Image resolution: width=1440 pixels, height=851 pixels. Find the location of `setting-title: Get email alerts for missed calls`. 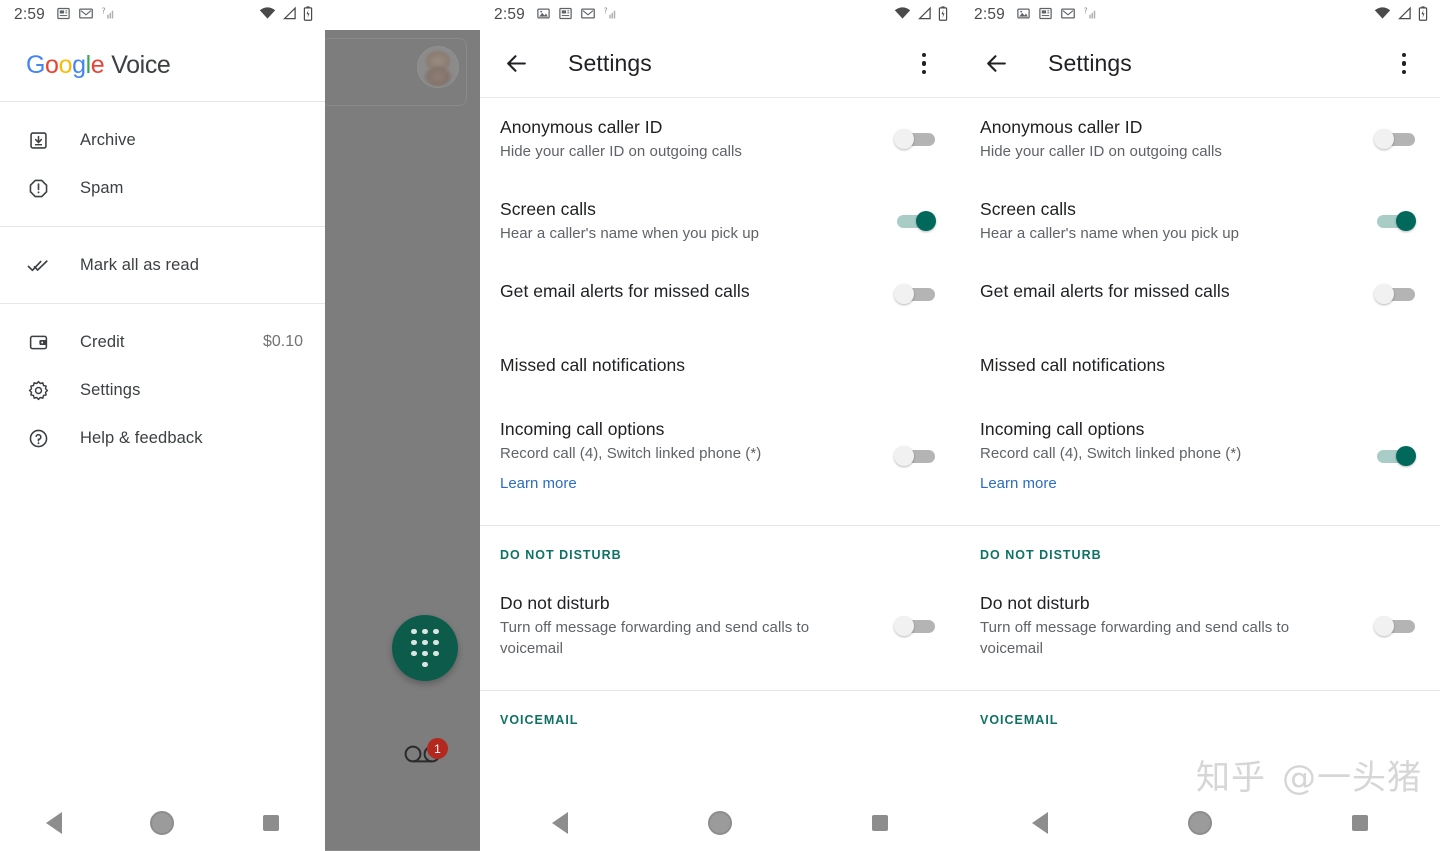

setting-title: Get email alerts for missed calls is located at coordinates (1105, 291).